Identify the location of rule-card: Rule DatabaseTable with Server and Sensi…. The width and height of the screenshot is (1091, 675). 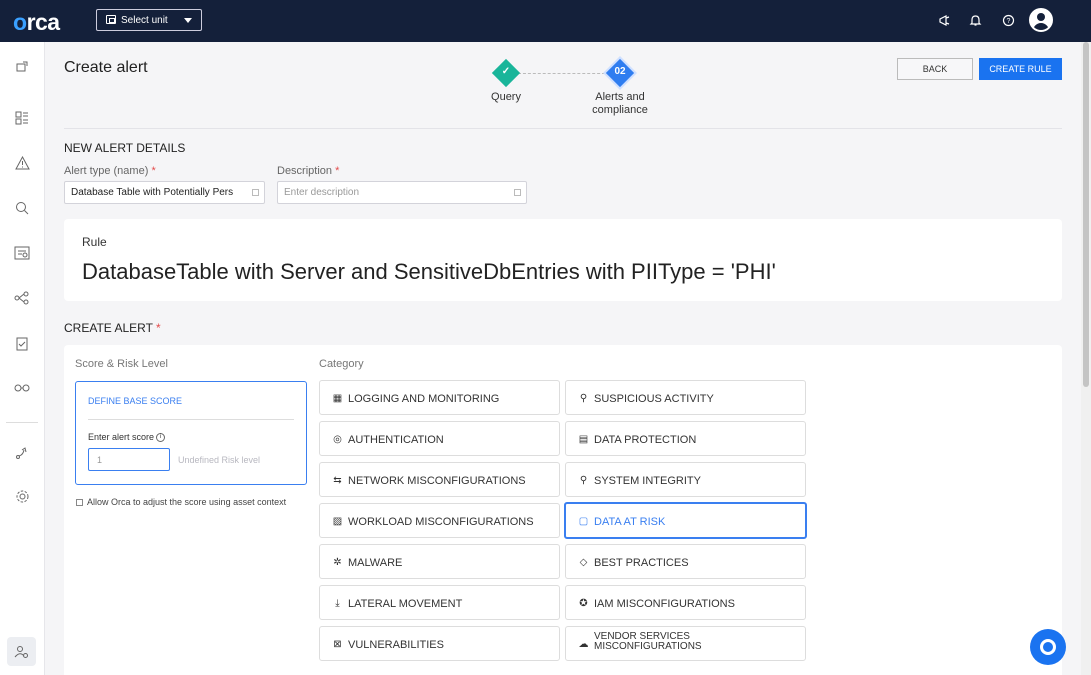
(563, 260).